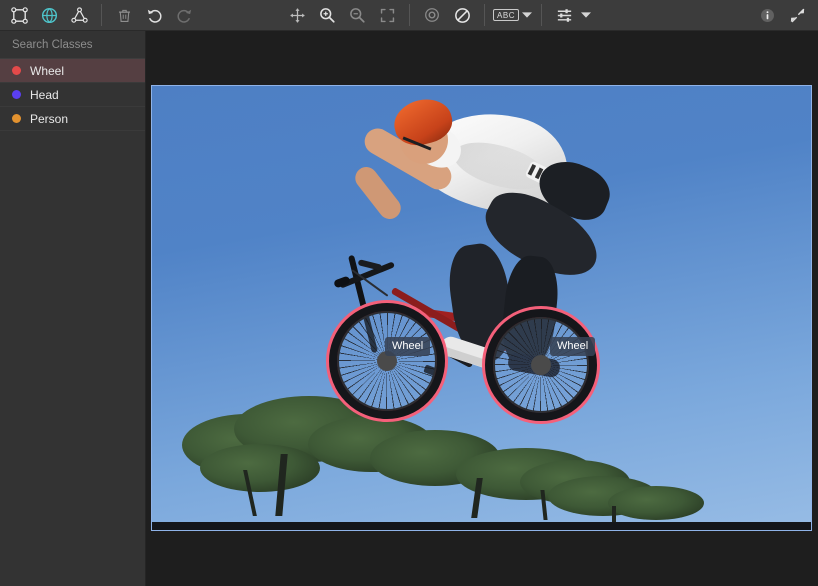 The image size is (818, 586). Describe the element at coordinates (527, 15) in the screenshot. I see `abc-chevron-down-icon` at that location.